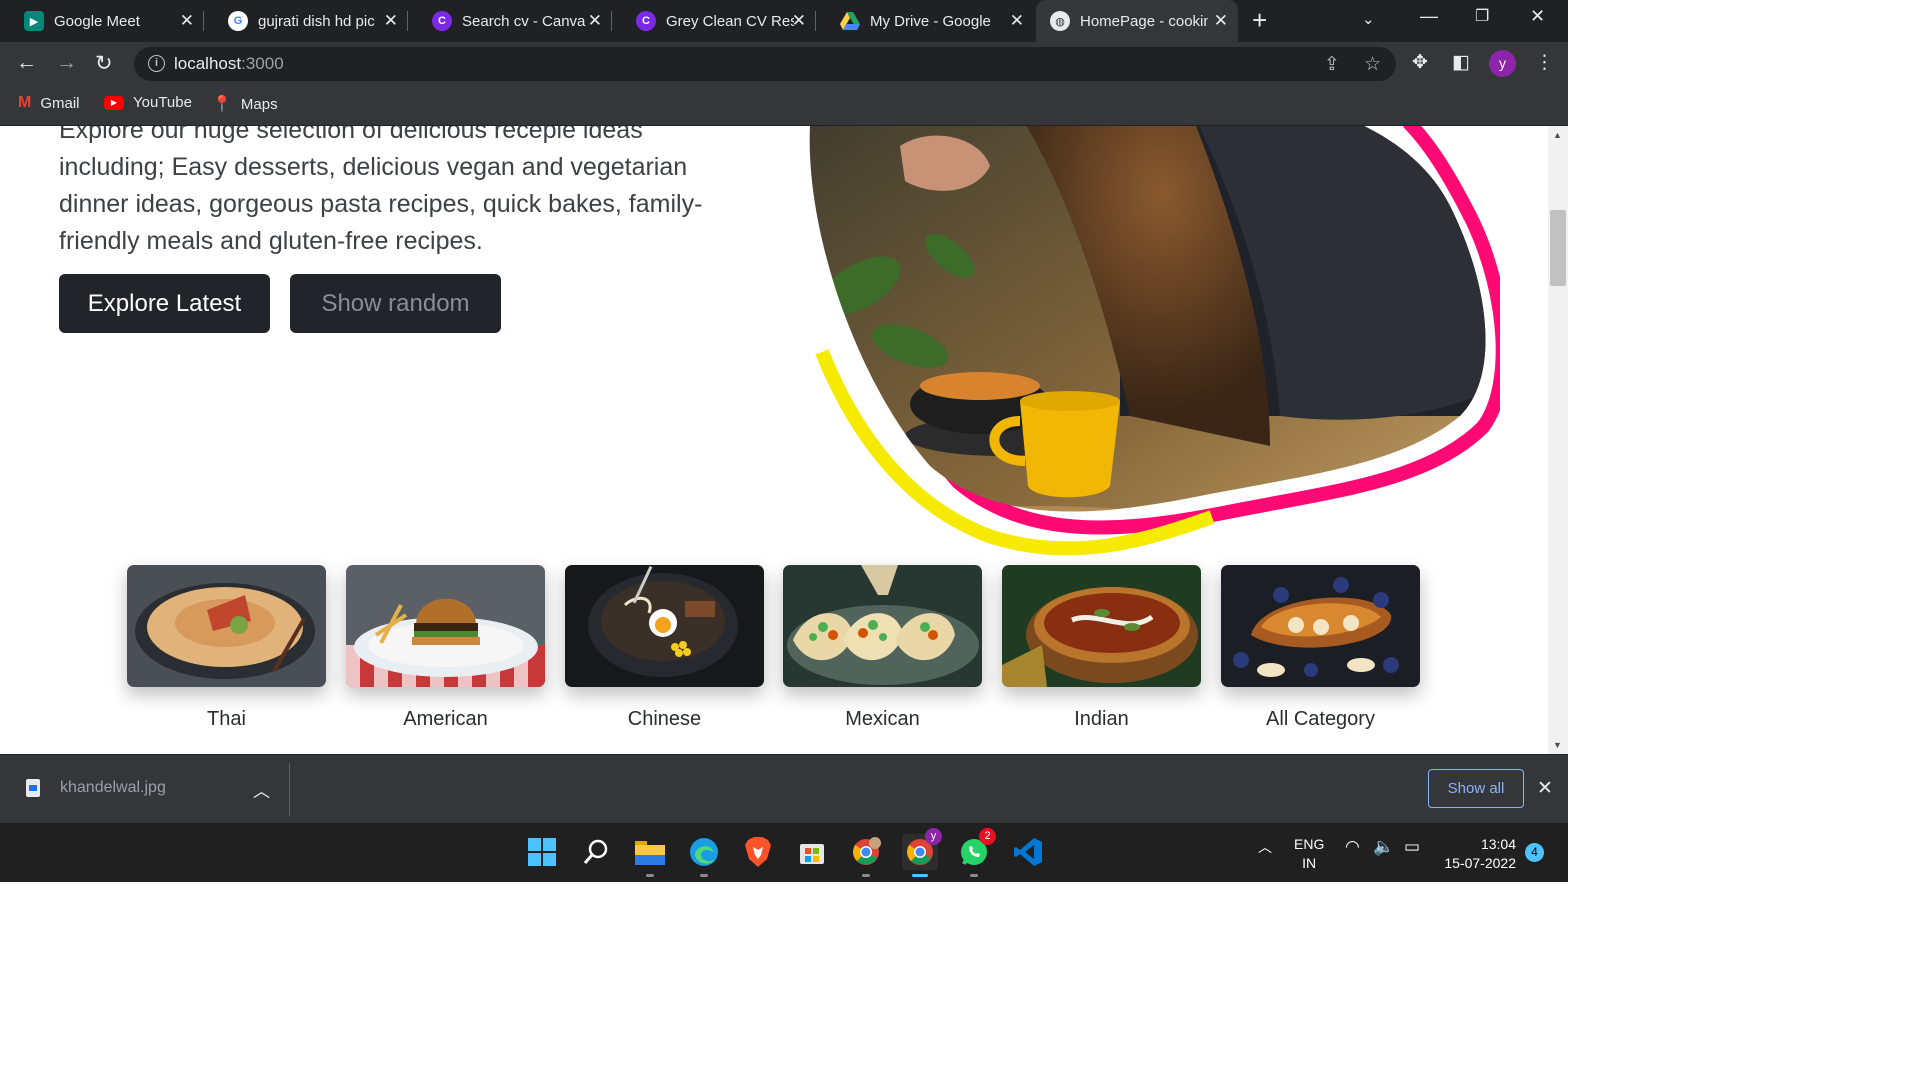 The width and height of the screenshot is (1920, 1080). Describe the element at coordinates (33, 788) in the screenshot. I see `image-file-icon` at that location.